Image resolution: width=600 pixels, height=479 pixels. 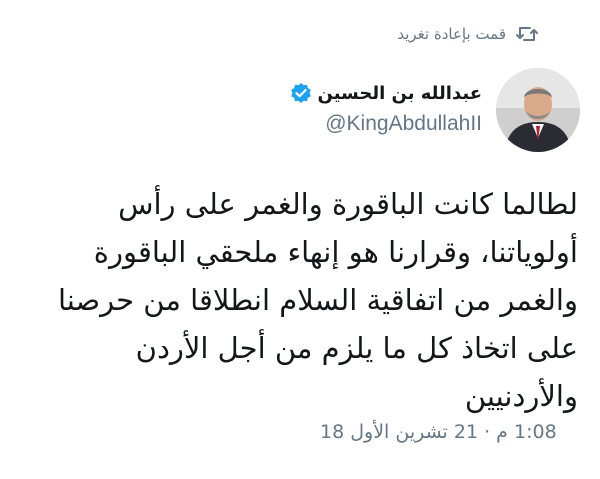 What do you see at coordinates (386, 108) in the screenshot?
I see `tweet-header: عبدالله بن الحسين @KingAbdullahII` at bounding box center [386, 108].